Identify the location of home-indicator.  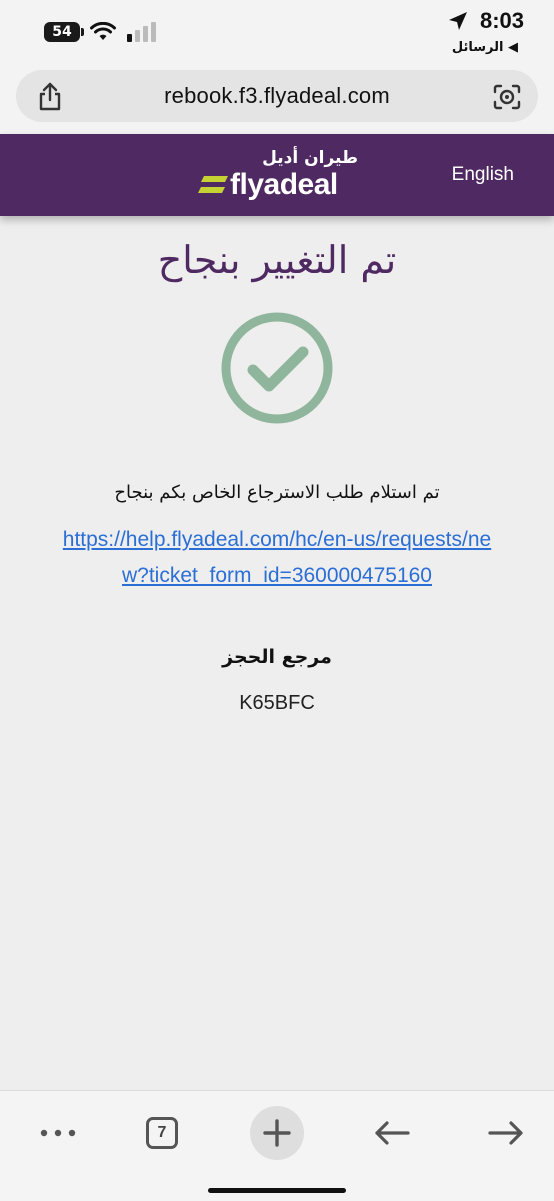
(277, 1190).